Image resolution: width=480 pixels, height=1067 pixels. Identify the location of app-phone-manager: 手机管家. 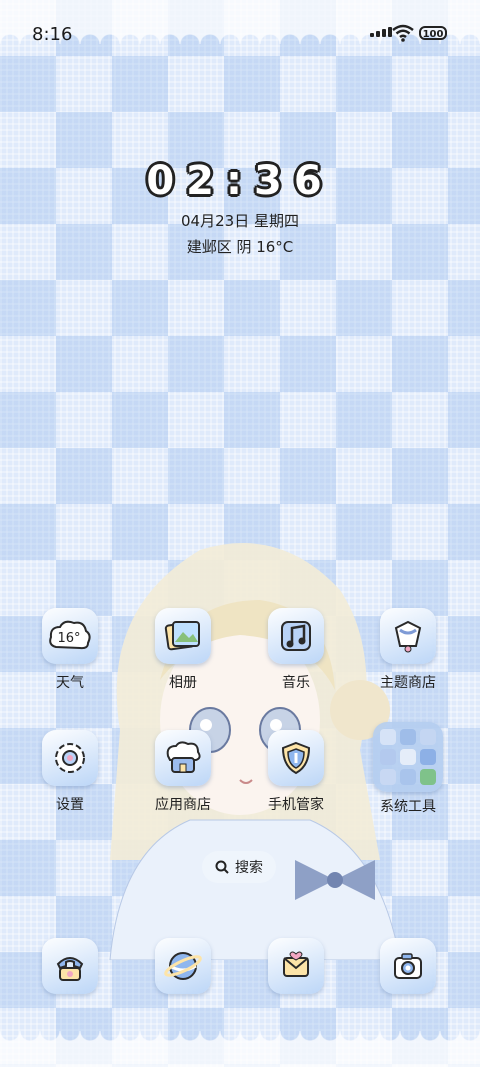
(296, 772).